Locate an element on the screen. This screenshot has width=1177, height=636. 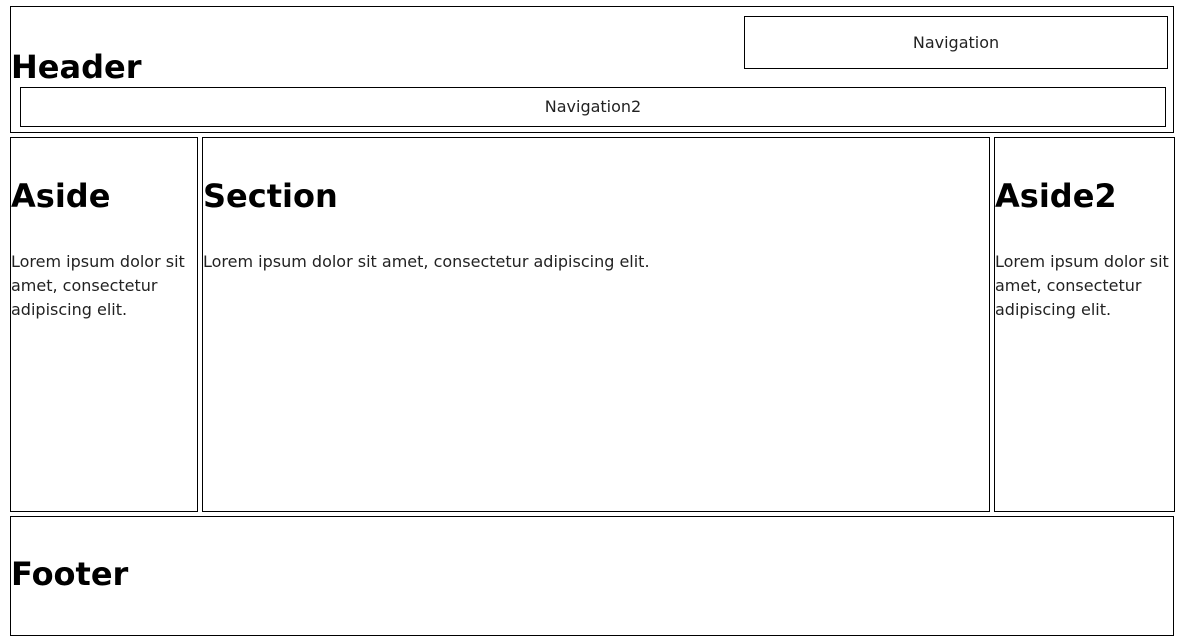
navigation: Navigation is located at coordinates (956, 42).